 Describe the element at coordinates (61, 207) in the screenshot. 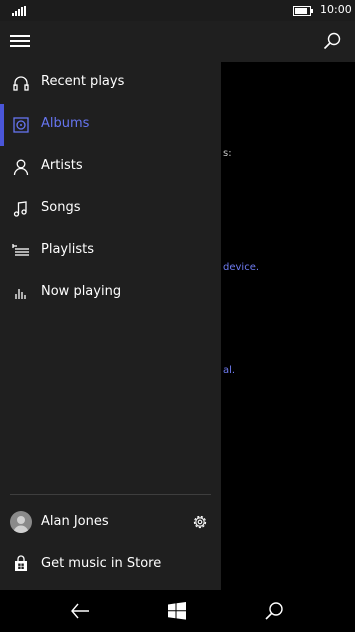

I see `nav-item-label: Songs` at that location.